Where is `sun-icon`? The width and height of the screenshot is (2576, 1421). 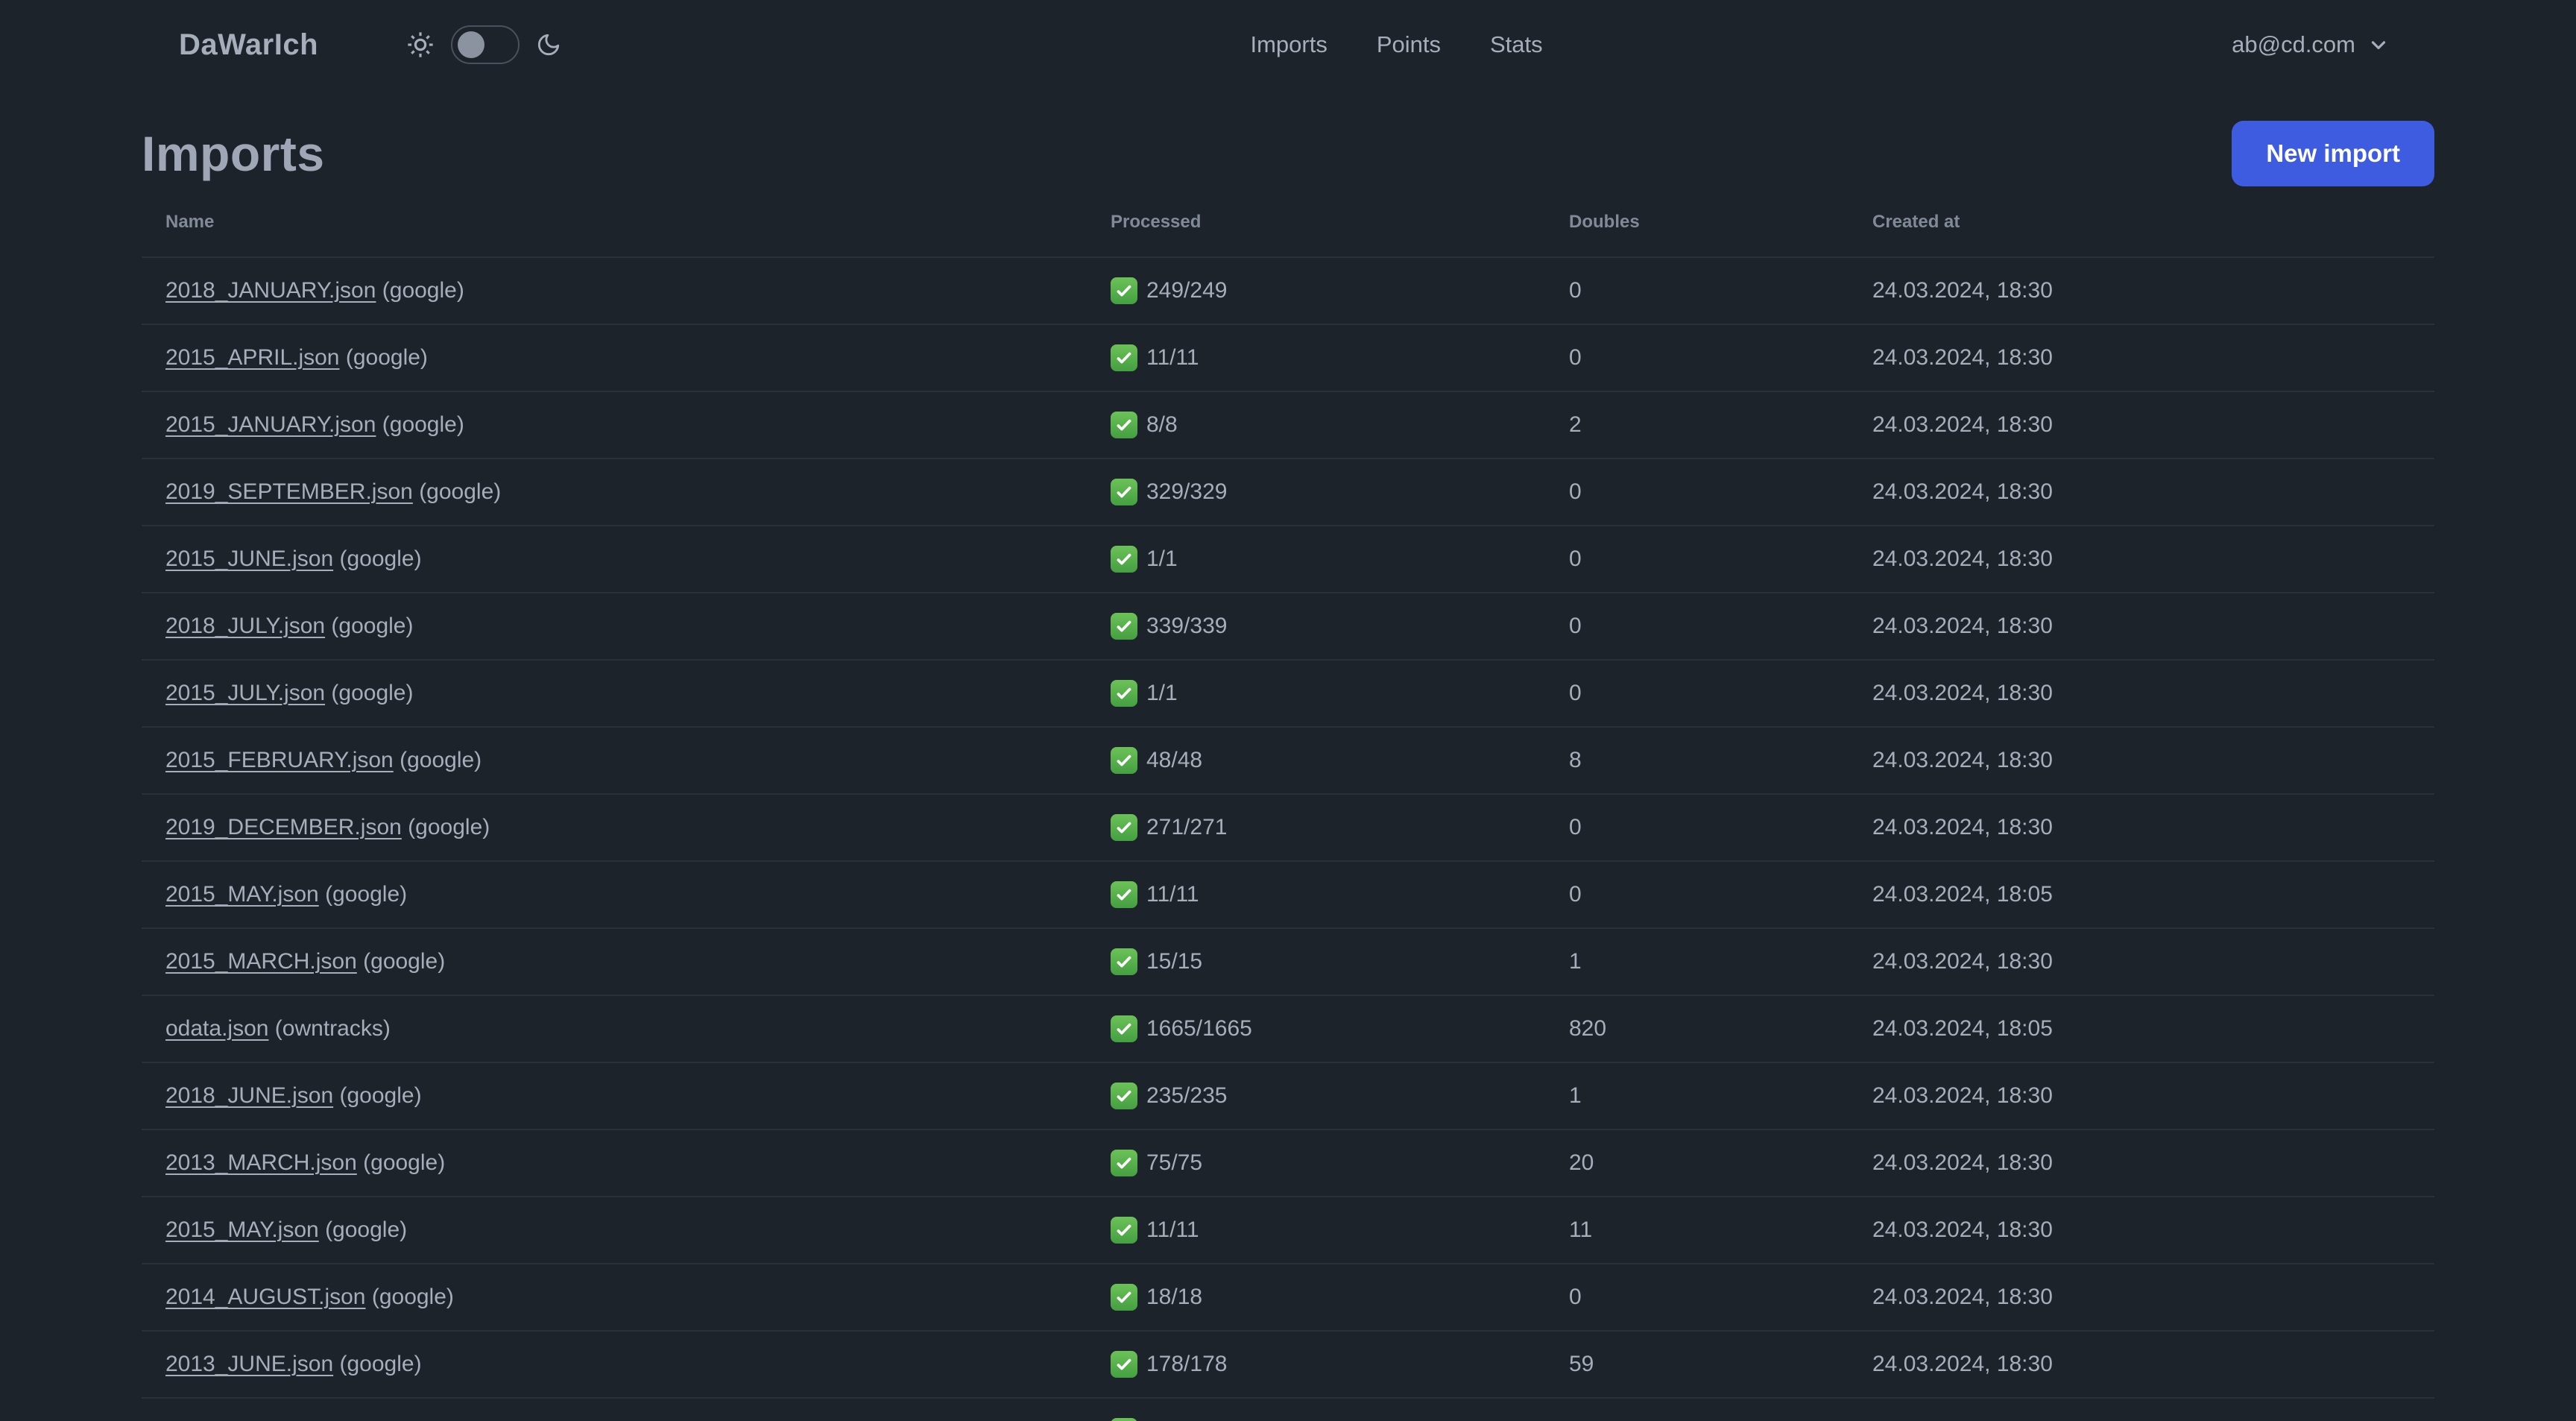 sun-icon is located at coordinates (420, 44).